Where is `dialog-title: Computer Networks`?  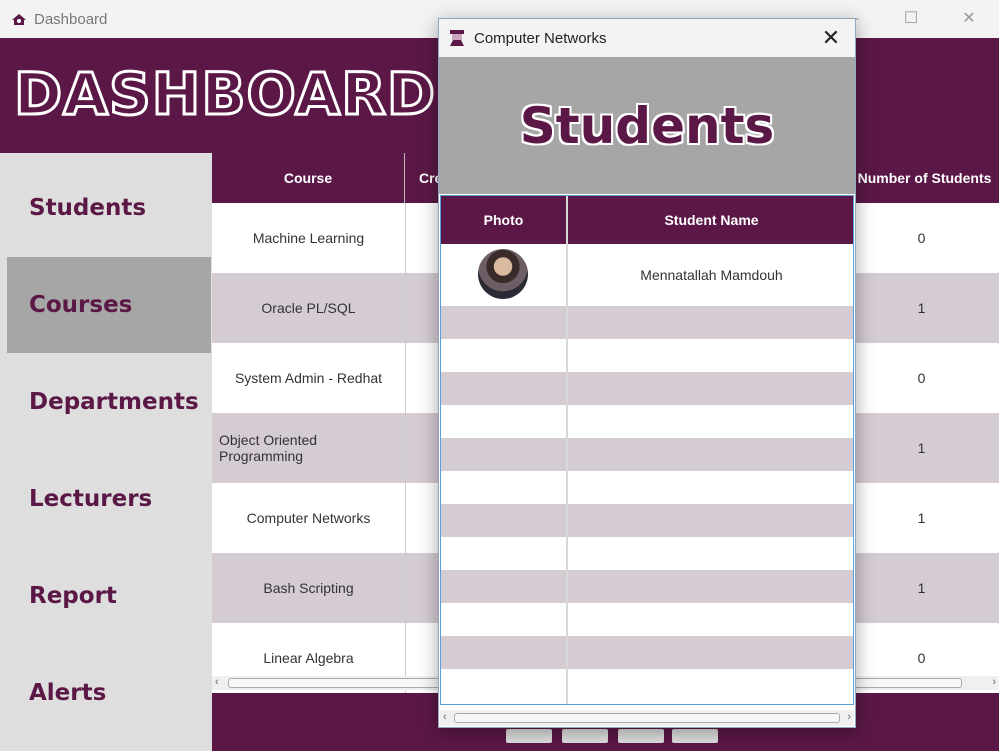 dialog-title: Computer Networks is located at coordinates (540, 38).